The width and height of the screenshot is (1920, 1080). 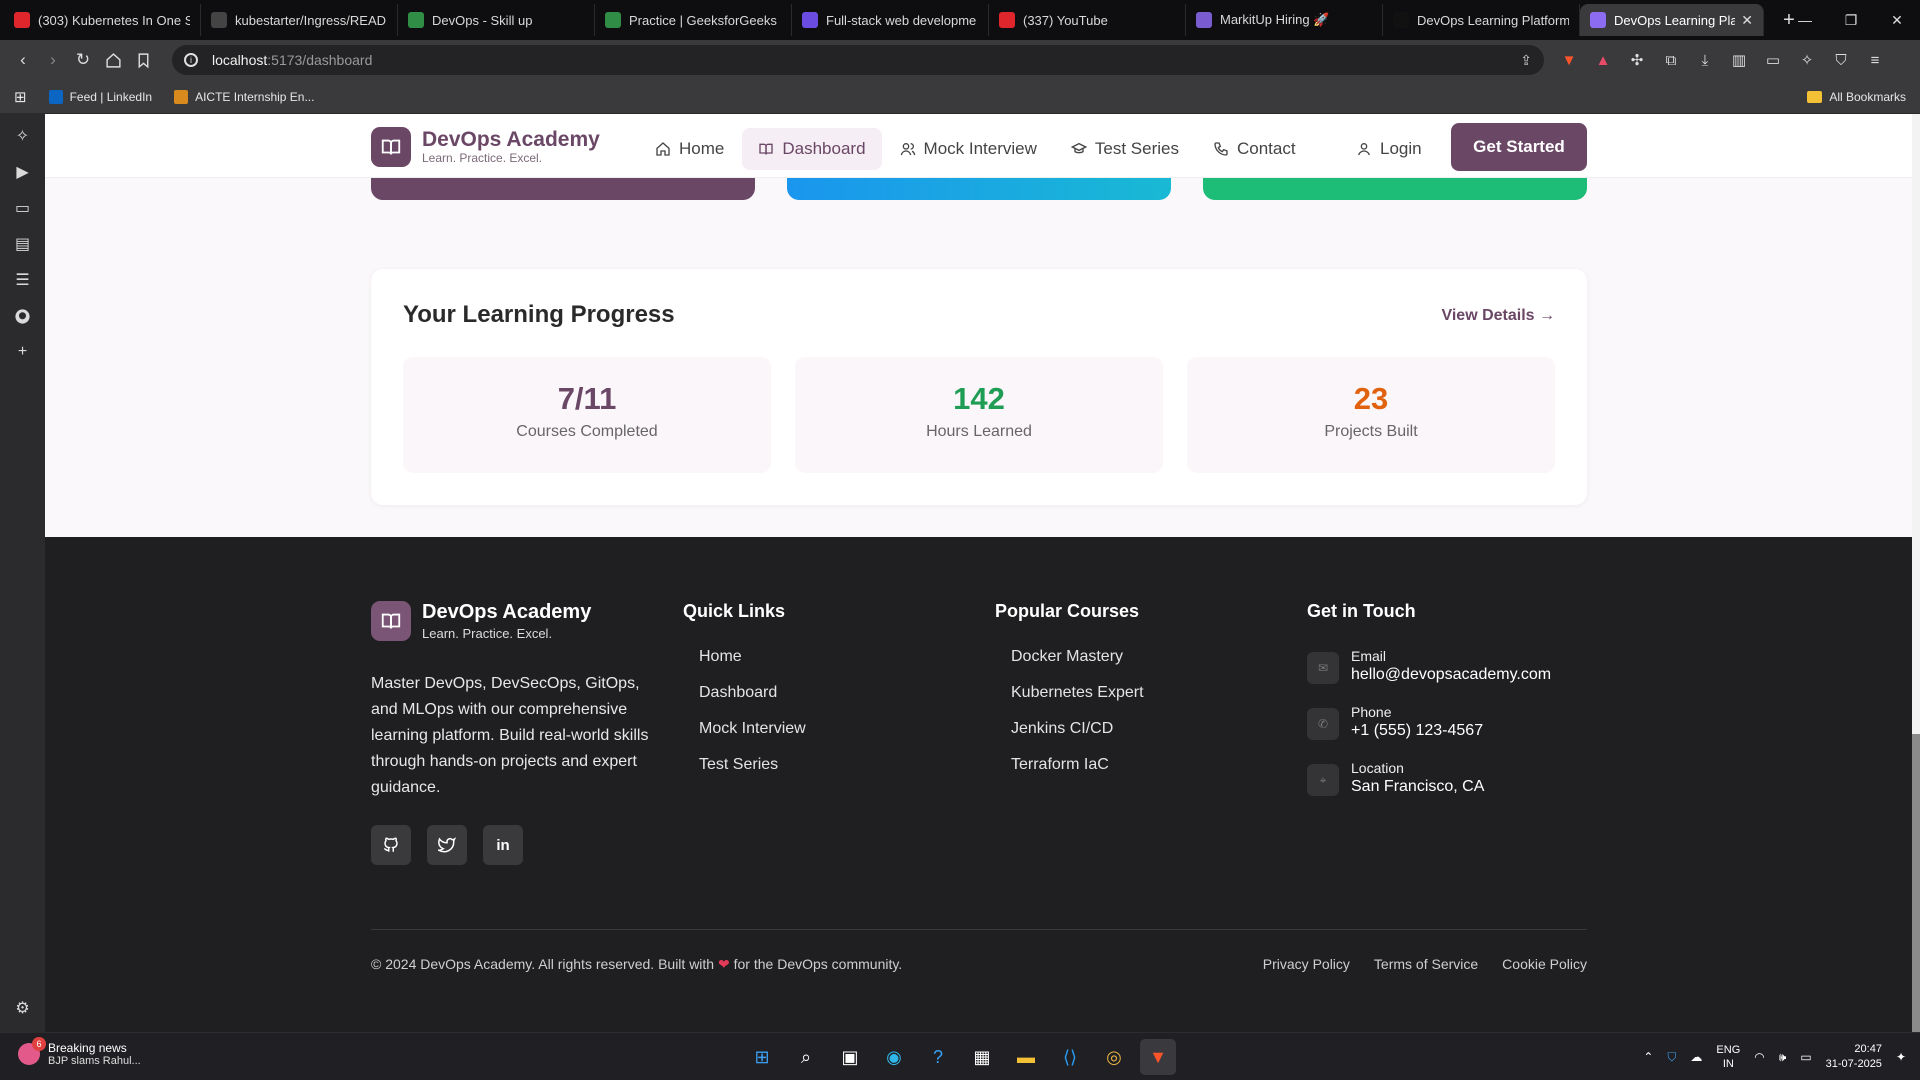 What do you see at coordinates (938, 1057) in the screenshot?
I see `help-icon: ?` at bounding box center [938, 1057].